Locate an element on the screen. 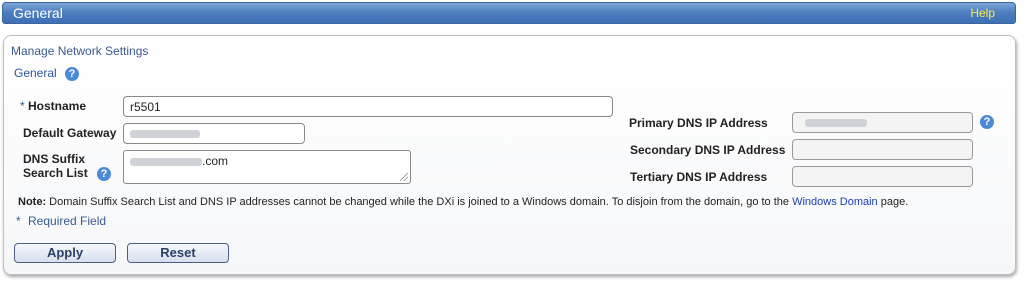 The width and height of the screenshot is (1025, 281). title-bar: General Help is located at coordinates (509, 13).